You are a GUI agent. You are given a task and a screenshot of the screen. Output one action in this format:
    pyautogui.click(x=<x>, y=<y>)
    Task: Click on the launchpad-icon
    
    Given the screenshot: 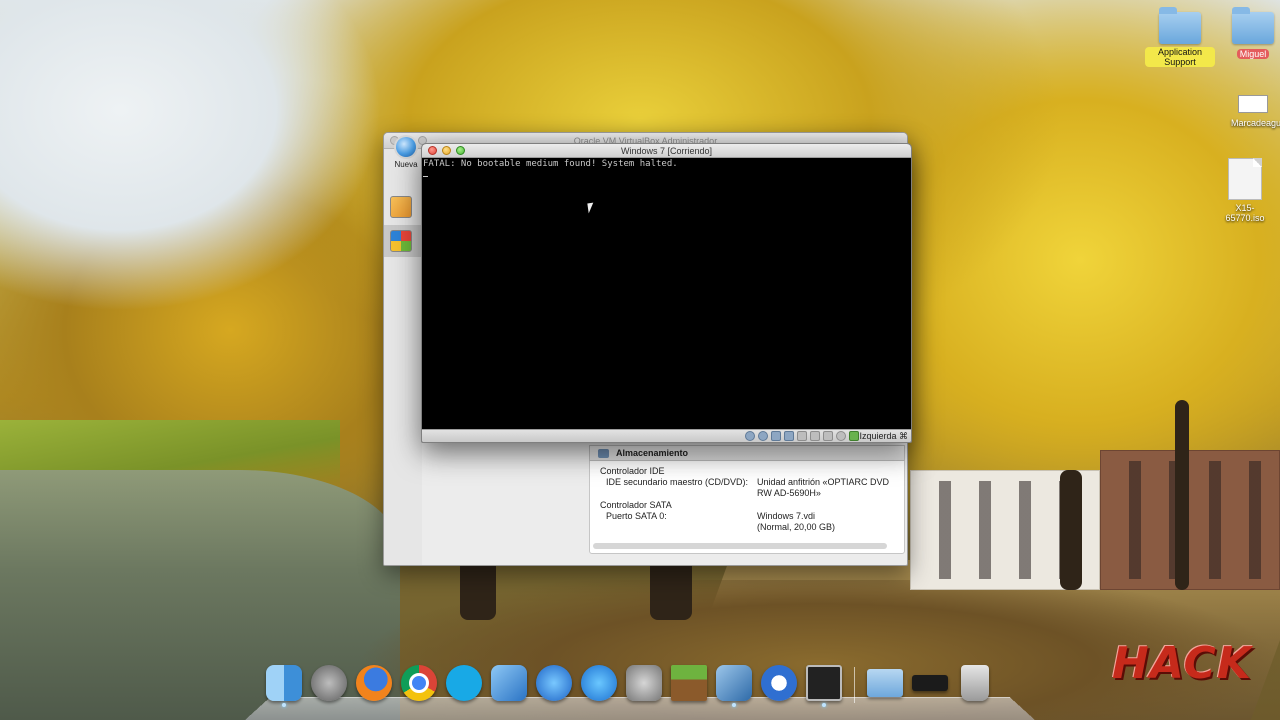 What is the action you would take?
    pyautogui.click(x=329, y=683)
    